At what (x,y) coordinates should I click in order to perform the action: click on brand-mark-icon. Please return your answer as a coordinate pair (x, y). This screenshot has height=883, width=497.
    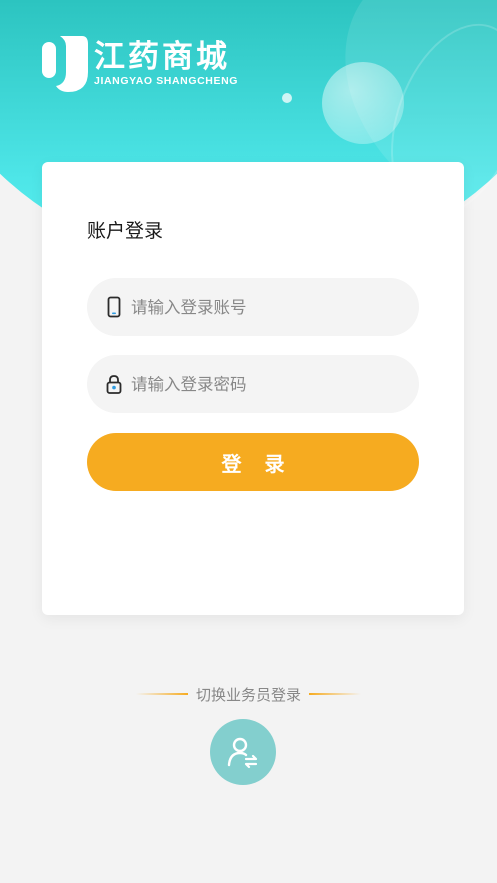
    Looking at the image, I should click on (65, 64).